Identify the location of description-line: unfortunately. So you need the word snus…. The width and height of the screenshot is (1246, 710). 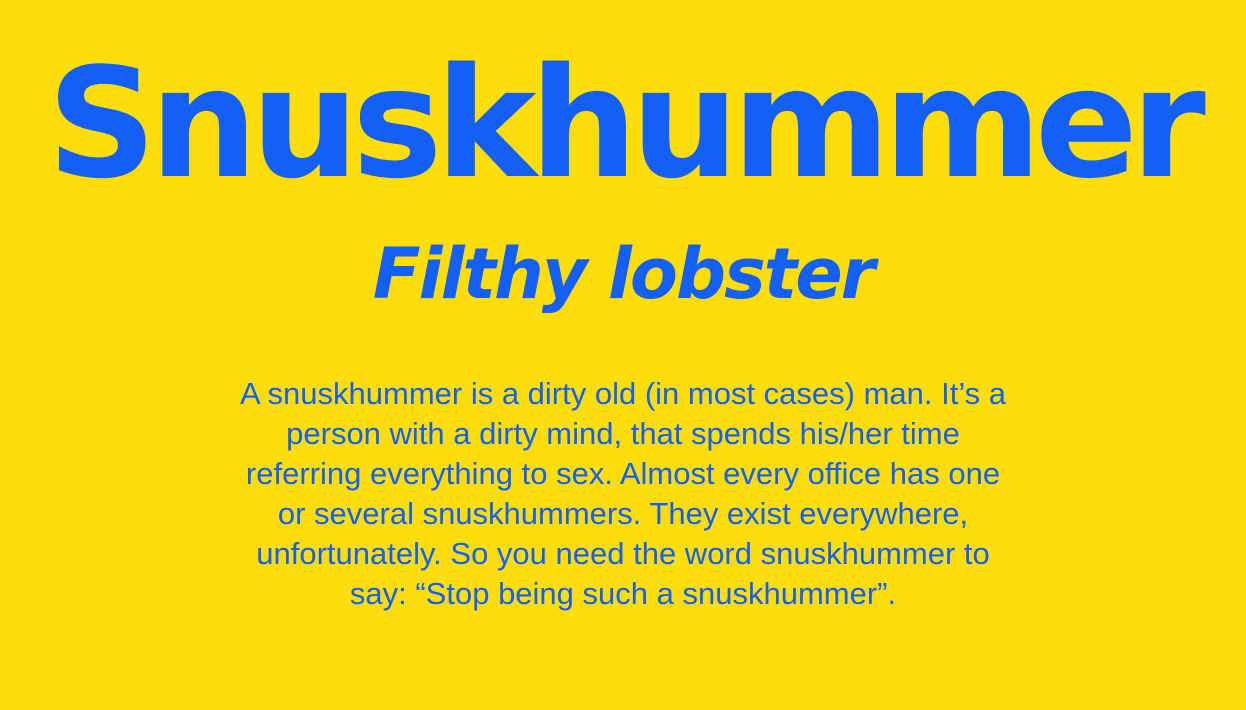
(623, 553).